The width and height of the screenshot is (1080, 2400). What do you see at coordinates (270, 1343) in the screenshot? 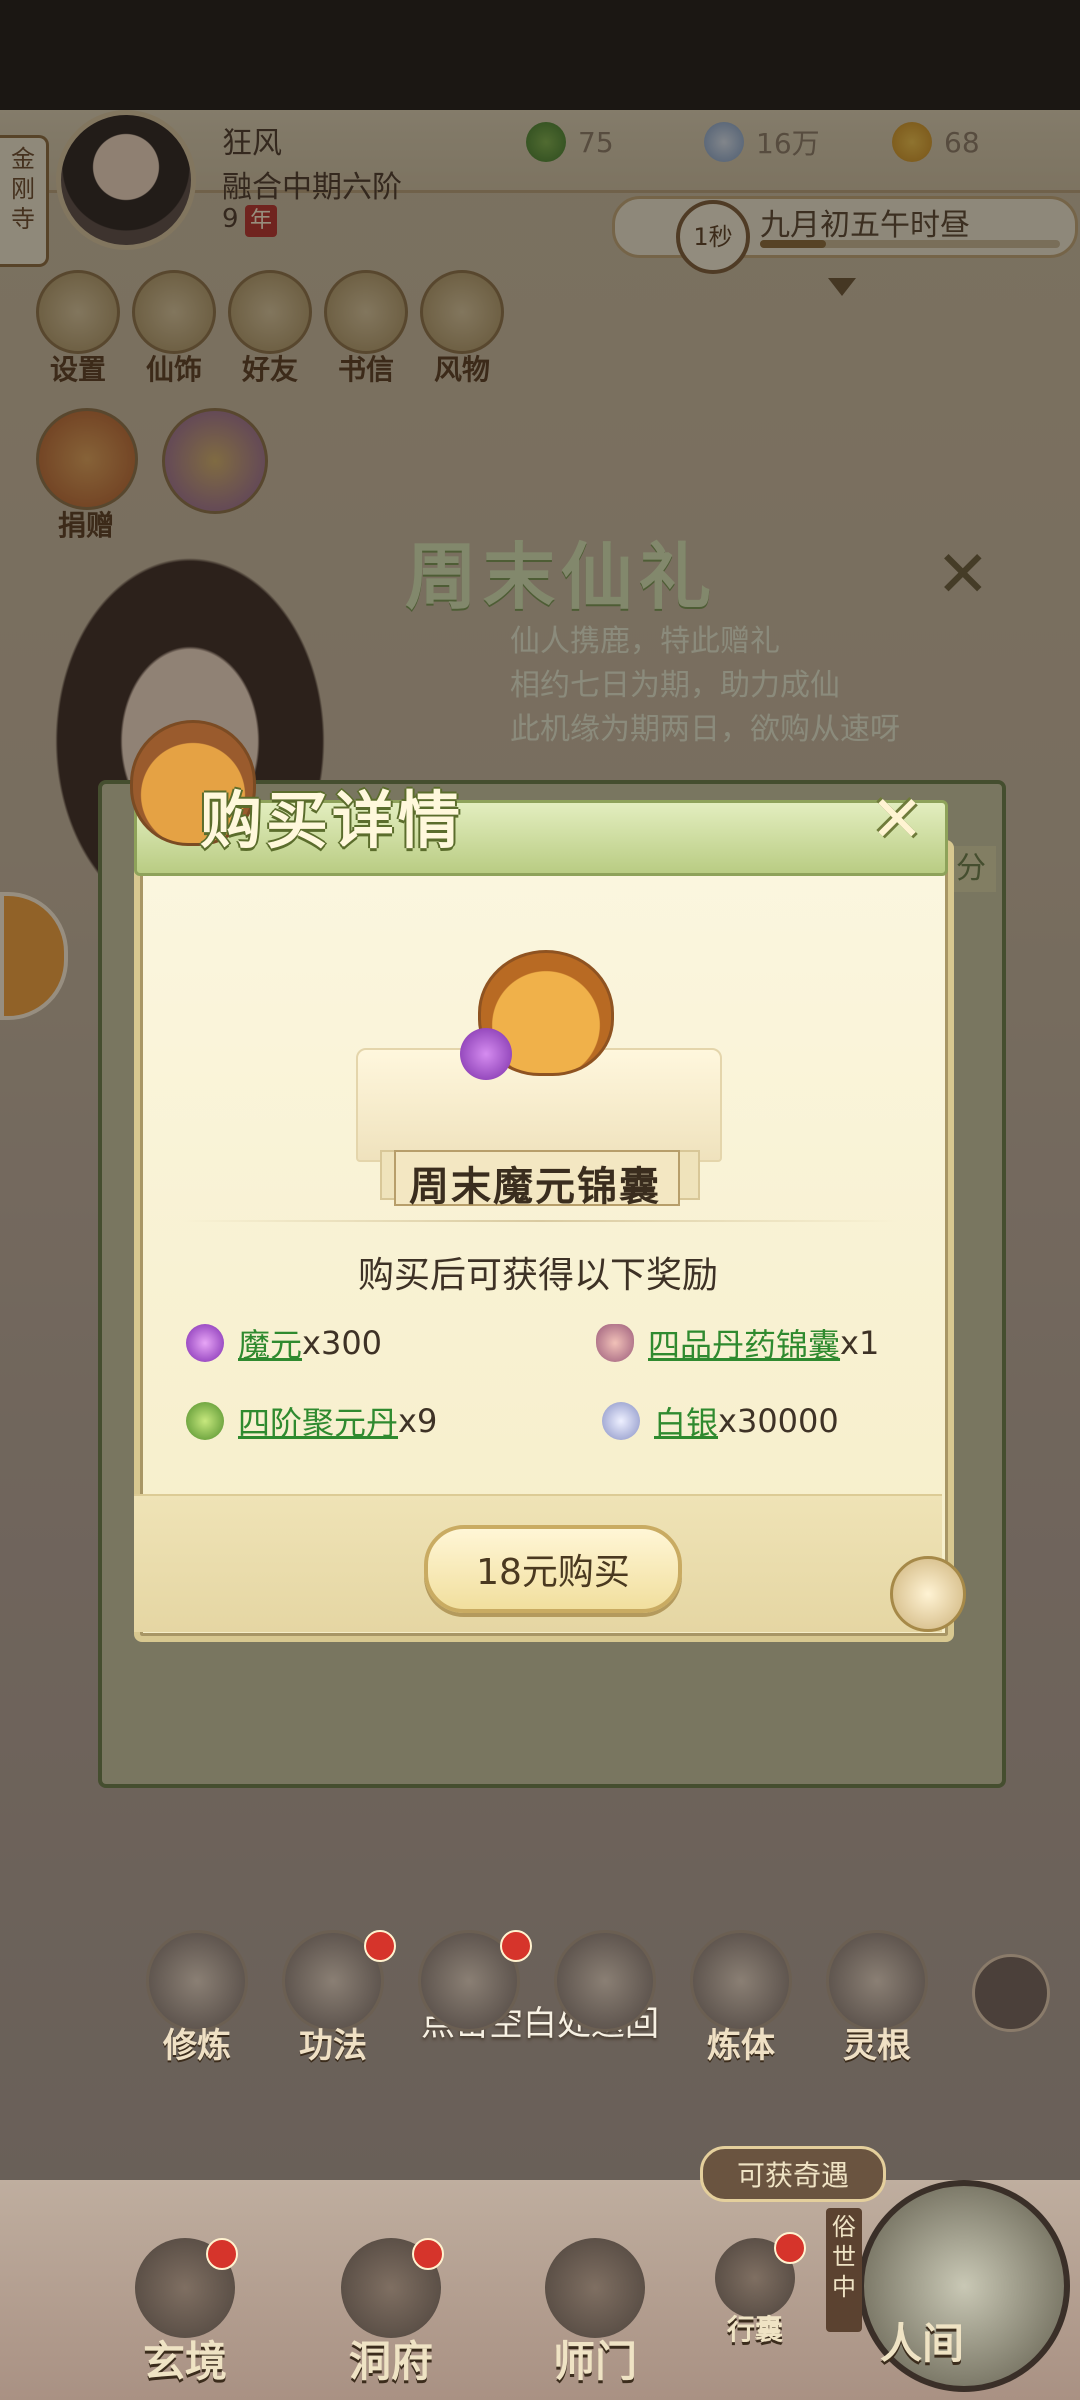
I see `reward-name: 魔元` at bounding box center [270, 1343].